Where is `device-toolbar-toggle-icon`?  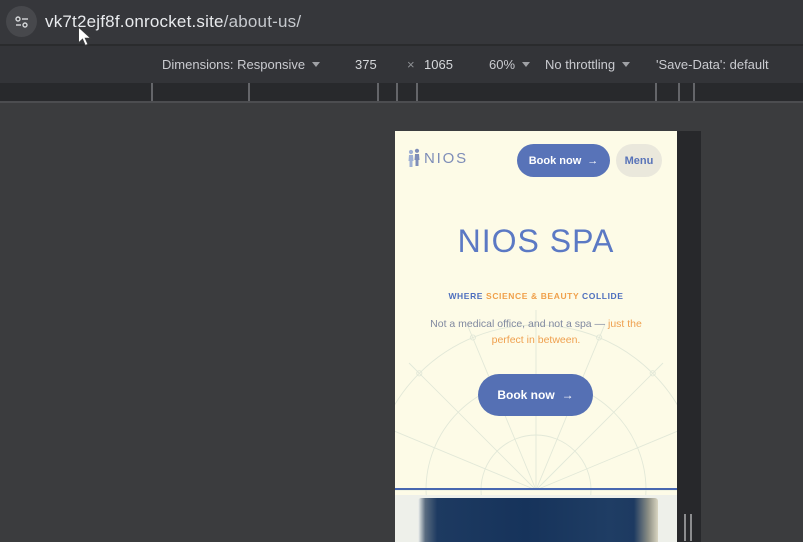
device-toolbar-toggle-icon is located at coordinates (21, 21).